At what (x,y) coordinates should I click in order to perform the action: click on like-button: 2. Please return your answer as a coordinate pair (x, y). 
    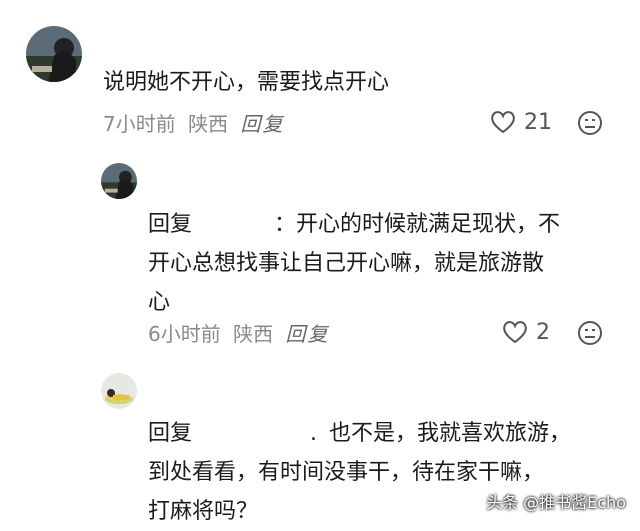
    Looking at the image, I should click on (526, 332).